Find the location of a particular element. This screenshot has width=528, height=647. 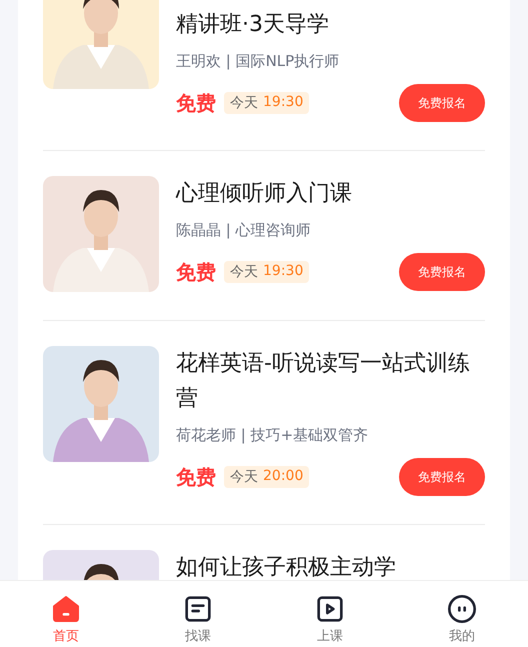

tab-item: 找课 is located at coordinates (198, 614).